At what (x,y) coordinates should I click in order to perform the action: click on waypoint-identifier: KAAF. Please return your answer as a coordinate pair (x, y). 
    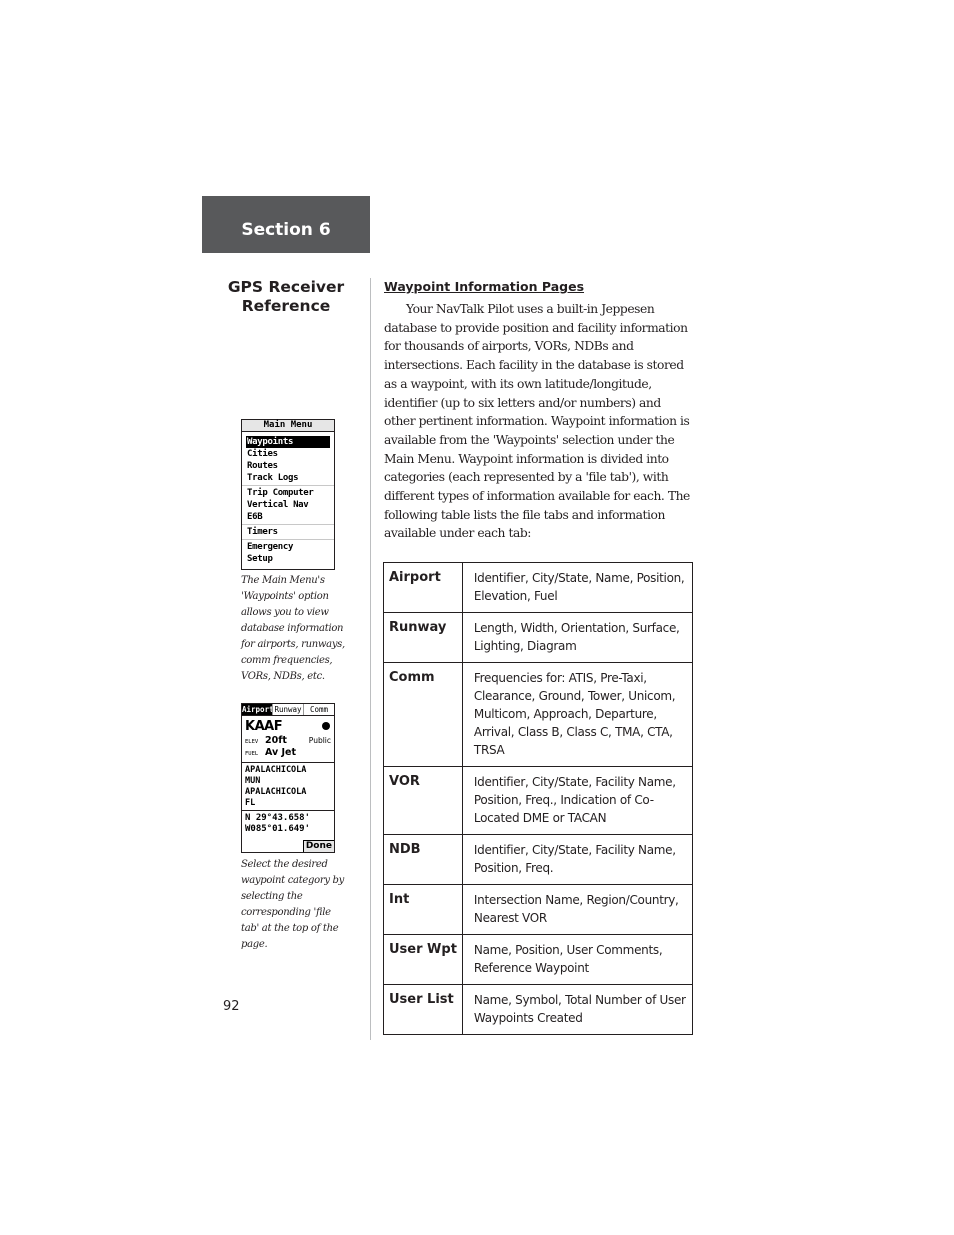
    Looking at the image, I should click on (264, 726).